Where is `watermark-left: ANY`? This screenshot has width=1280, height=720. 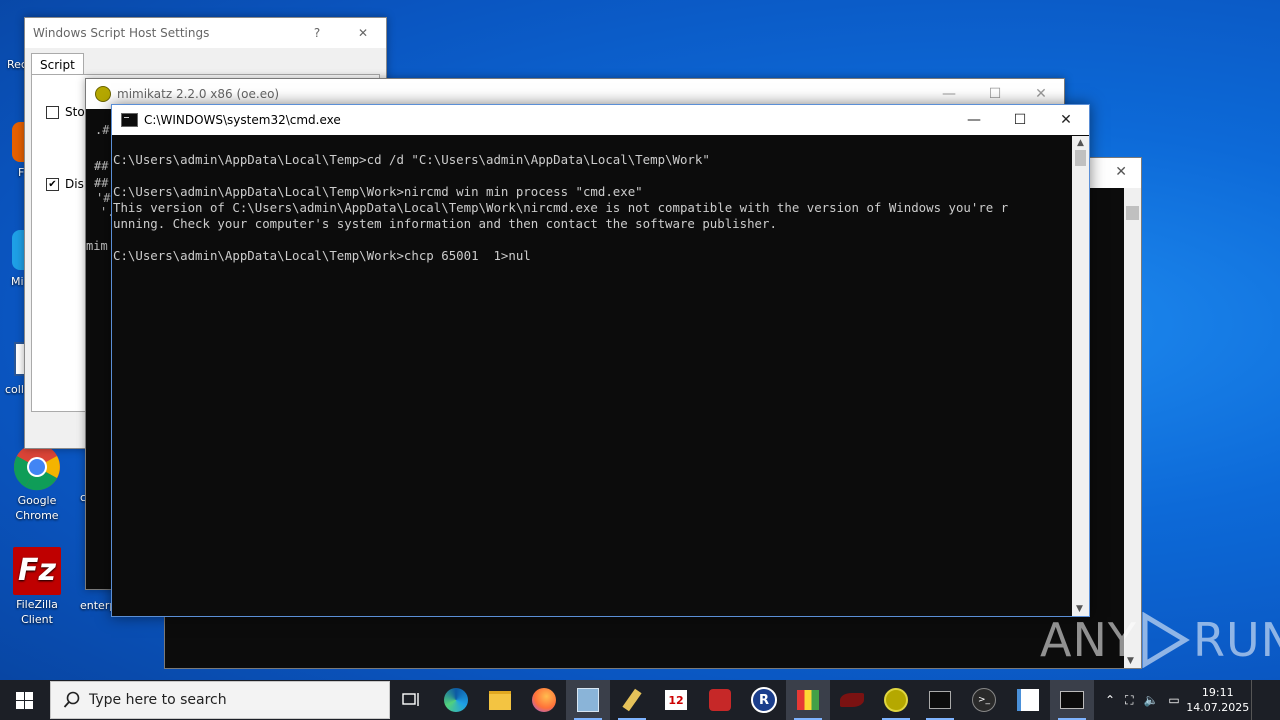 watermark-left: ANY is located at coordinates (1088, 640).